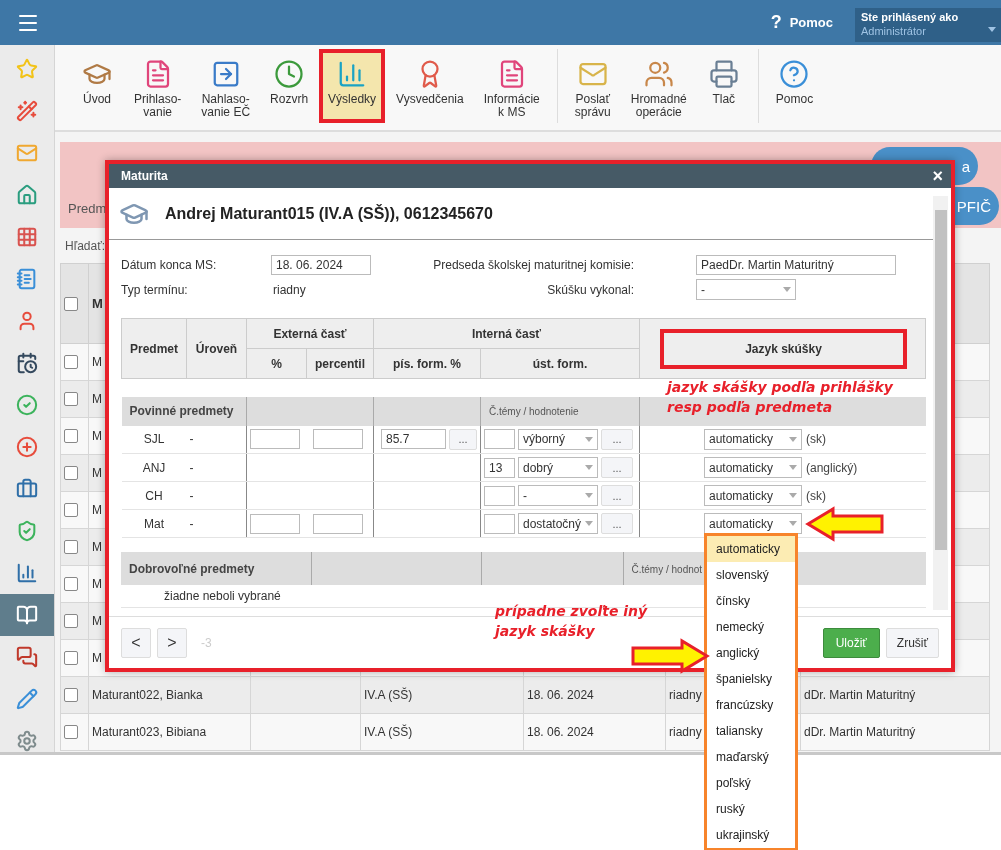  What do you see at coordinates (149, 732) in the screenshot?
I see `table-cell: Maturant023, Bibiana` at bounding box center [149, 732].